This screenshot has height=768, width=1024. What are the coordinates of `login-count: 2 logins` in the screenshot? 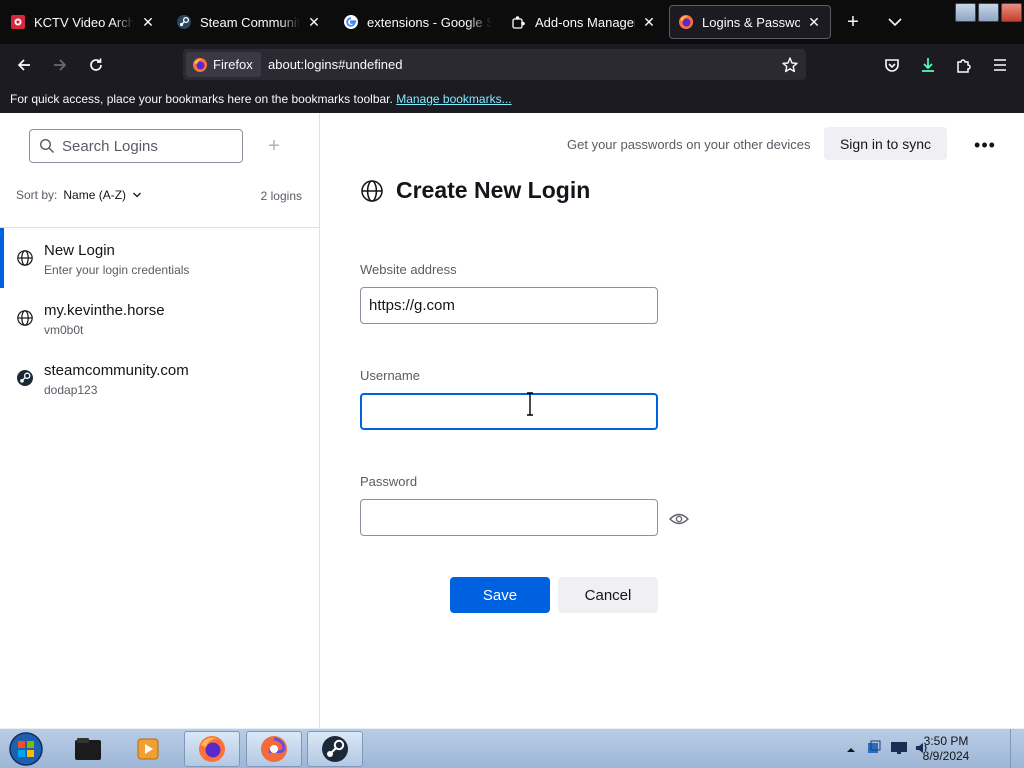 It's located at (281, 196).